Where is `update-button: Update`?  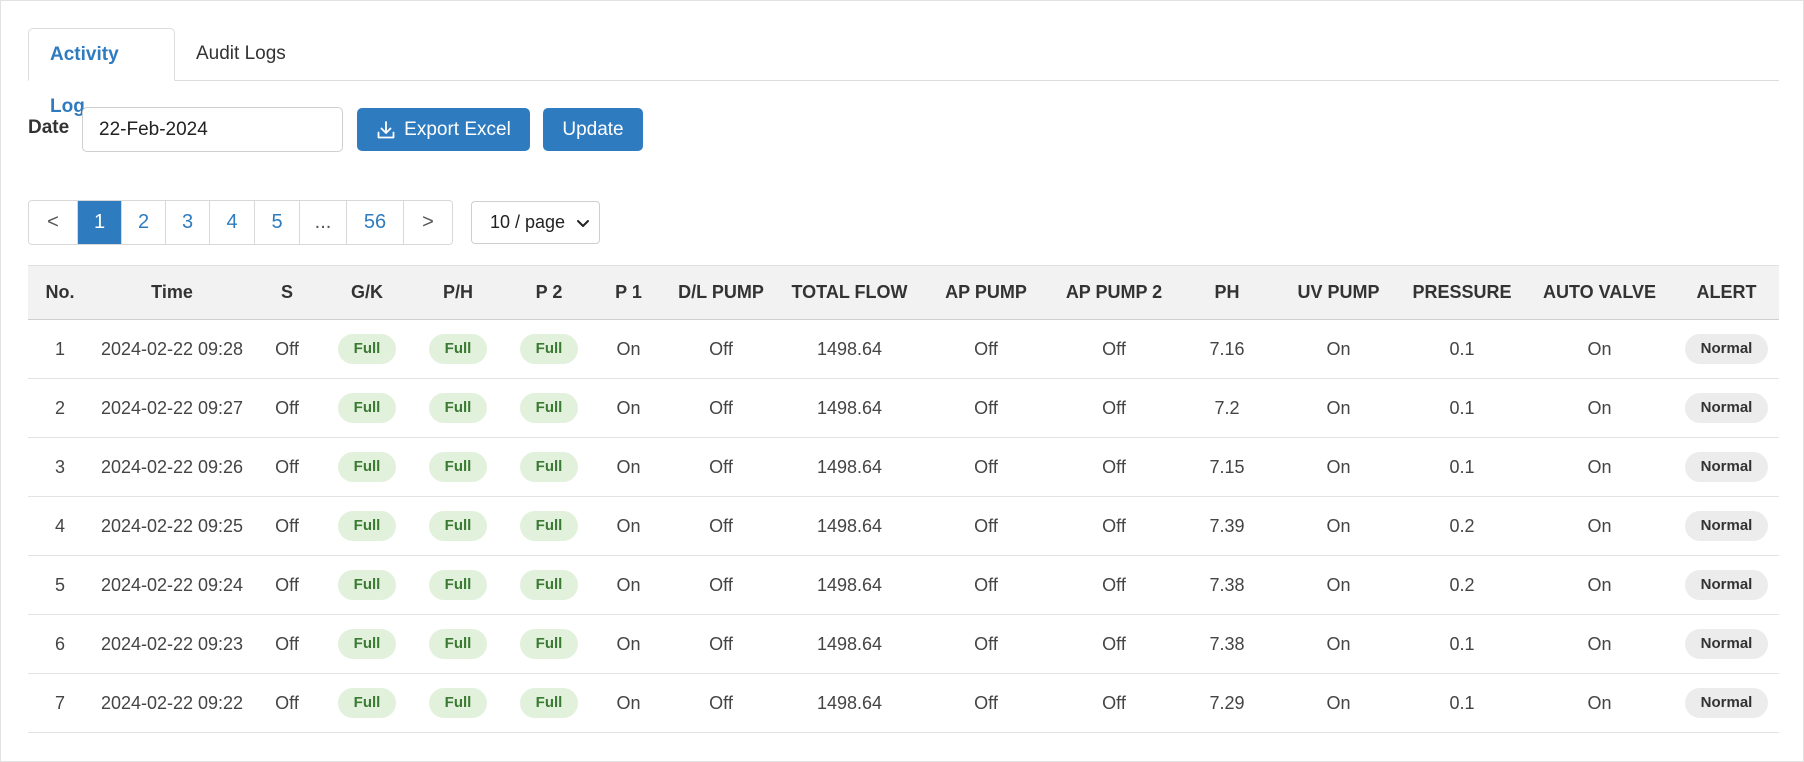 update-button: Update is located at coordinates (593, 129).